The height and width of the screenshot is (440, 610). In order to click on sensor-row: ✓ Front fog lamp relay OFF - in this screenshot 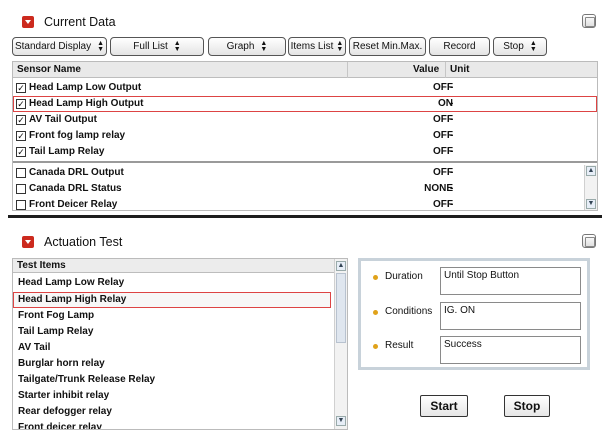, I will do `click(305, 136)`.